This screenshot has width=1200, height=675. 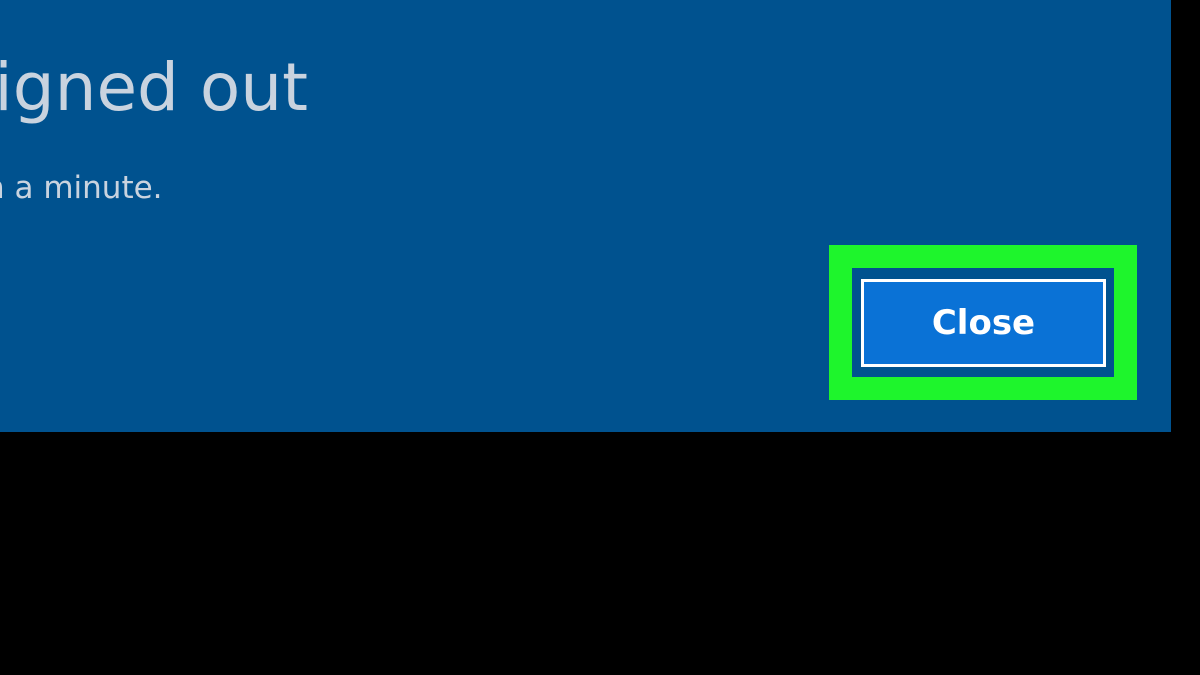 I want to click on dialog-title: signed out, so click(x=154, y=87).